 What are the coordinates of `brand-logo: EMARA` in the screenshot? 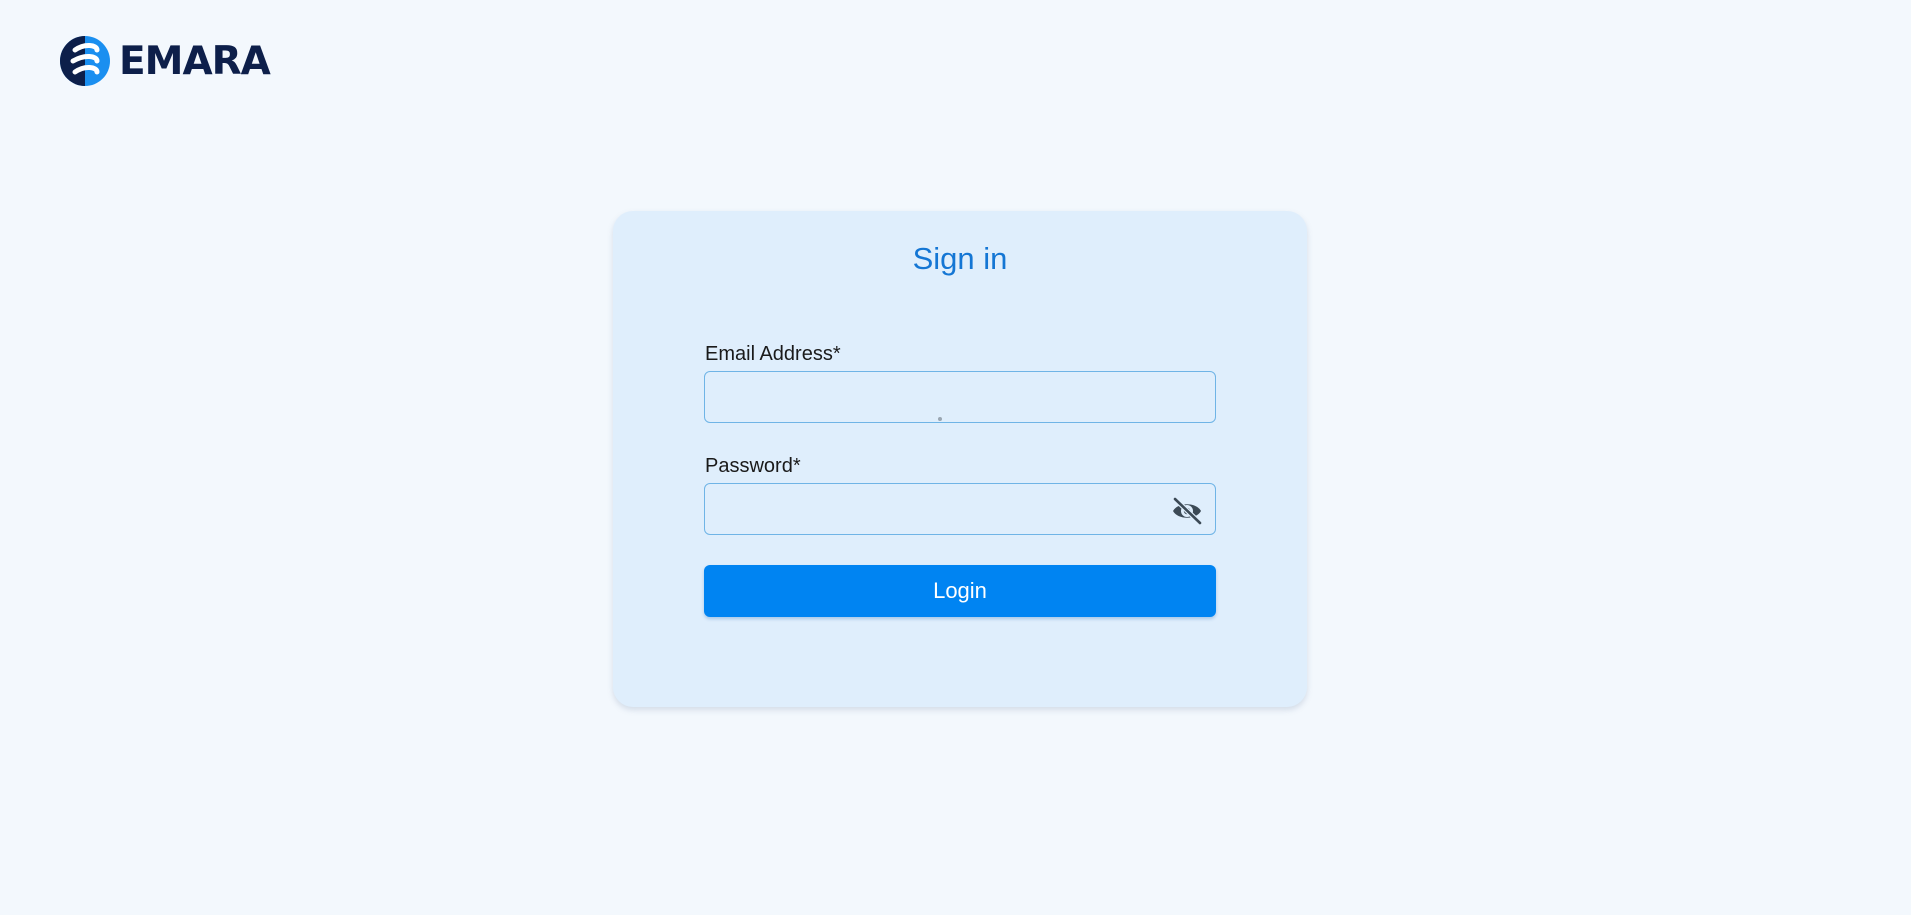 It's located at (165, 61).